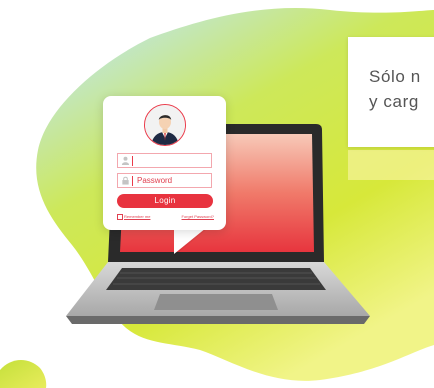  Describe the element at coordinates (125, 180) in the screenshot. I see `lock-icon` at that location.